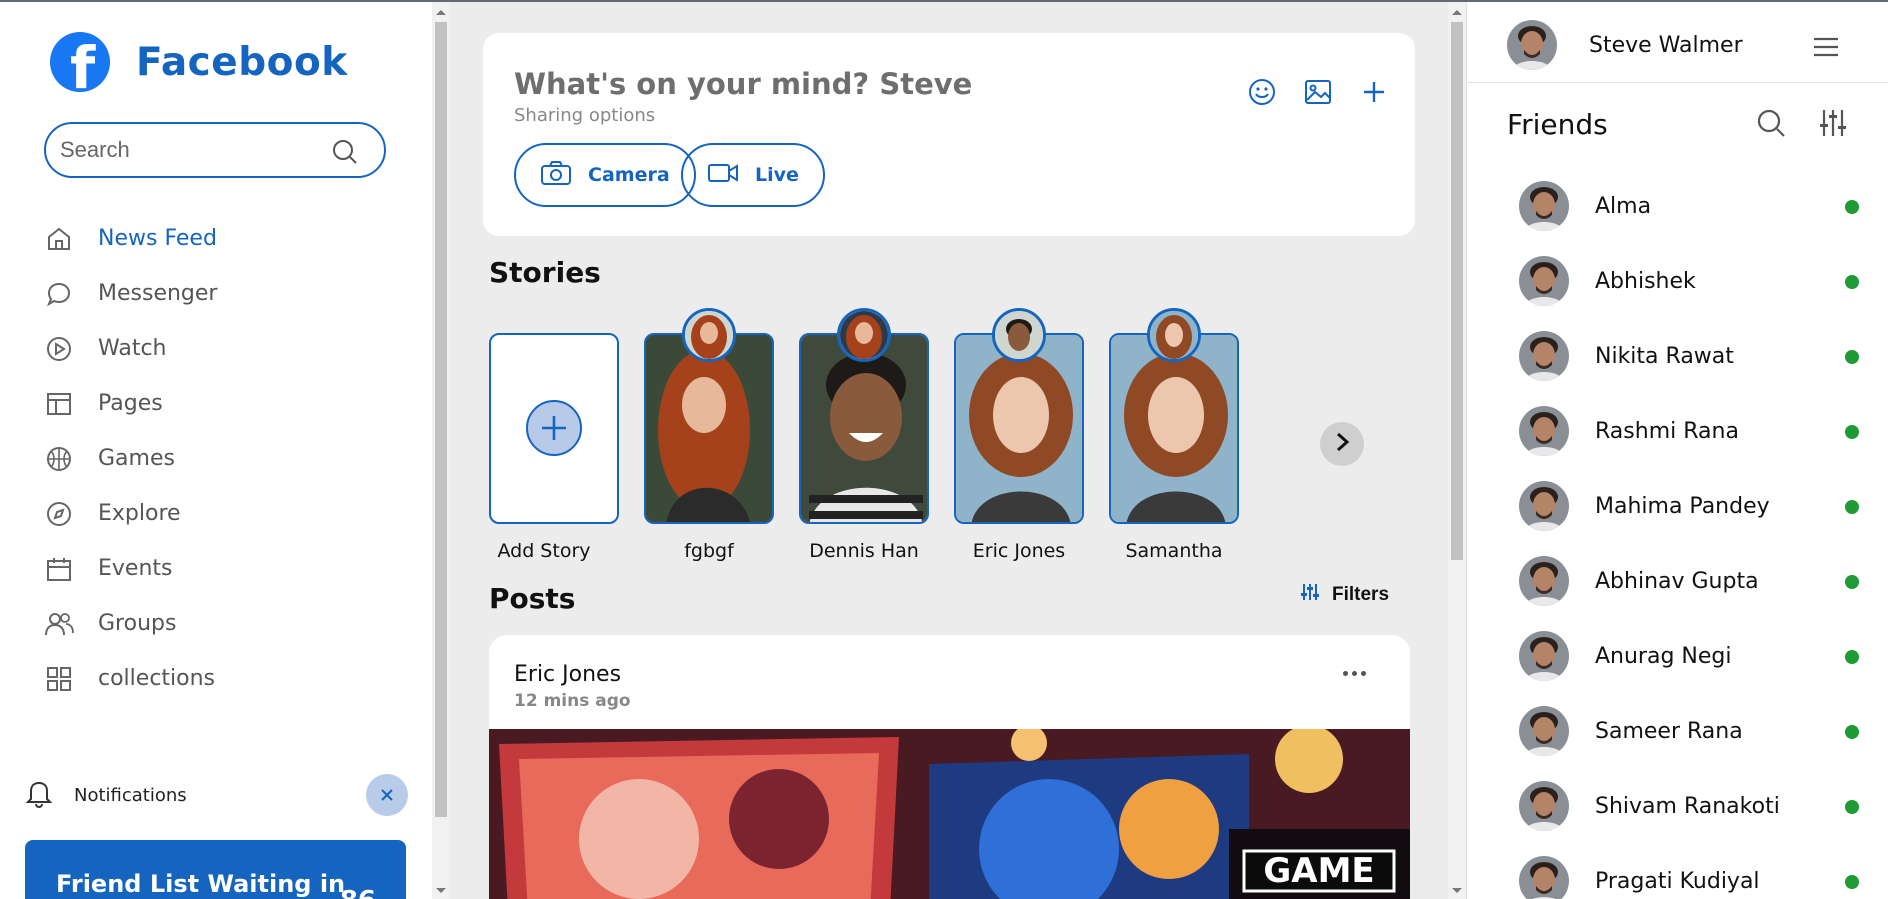 The height and width of the screenshot is (899, 1888). I want to click on friend-row: Mahima Pandey, so click(1689, 506).